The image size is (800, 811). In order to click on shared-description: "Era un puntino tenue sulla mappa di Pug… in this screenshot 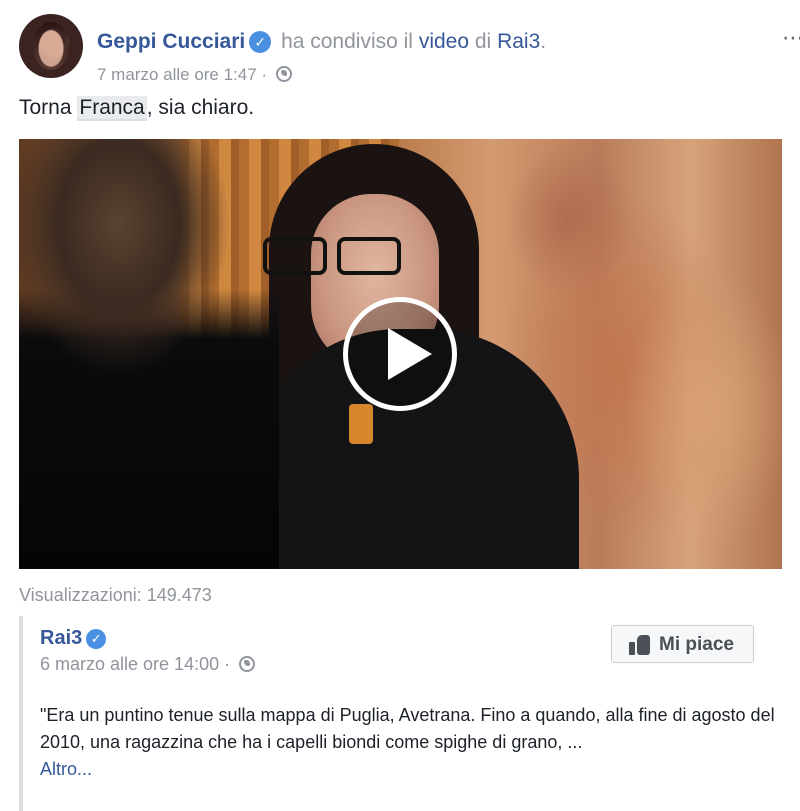, I will do `click(411, 742)`.